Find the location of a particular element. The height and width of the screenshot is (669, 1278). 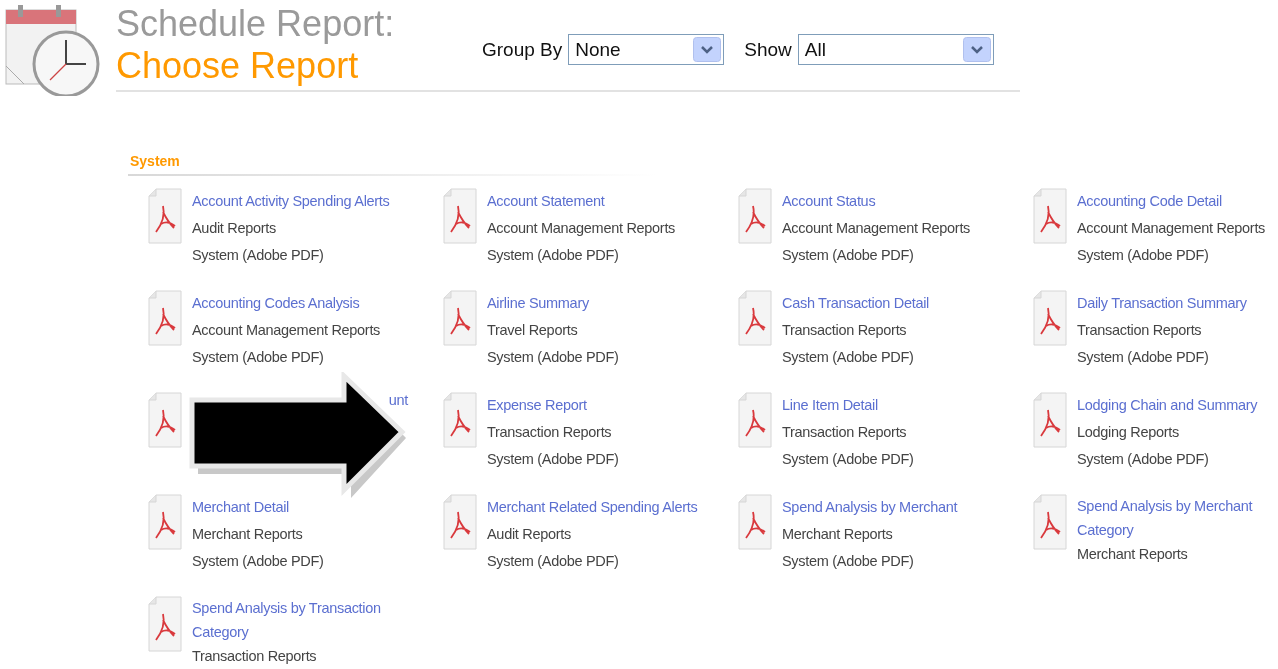

report-category: Travel Reports is located at coordinates (533, 330).